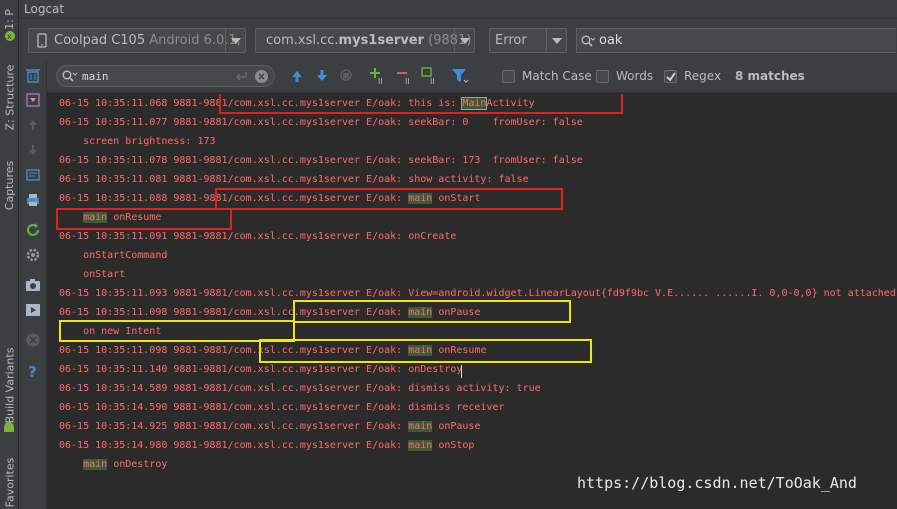  What do you see at coordinates (235, 40) in the screenshot?
I see `chevron-down-icon` at bounding box center [235, 40].